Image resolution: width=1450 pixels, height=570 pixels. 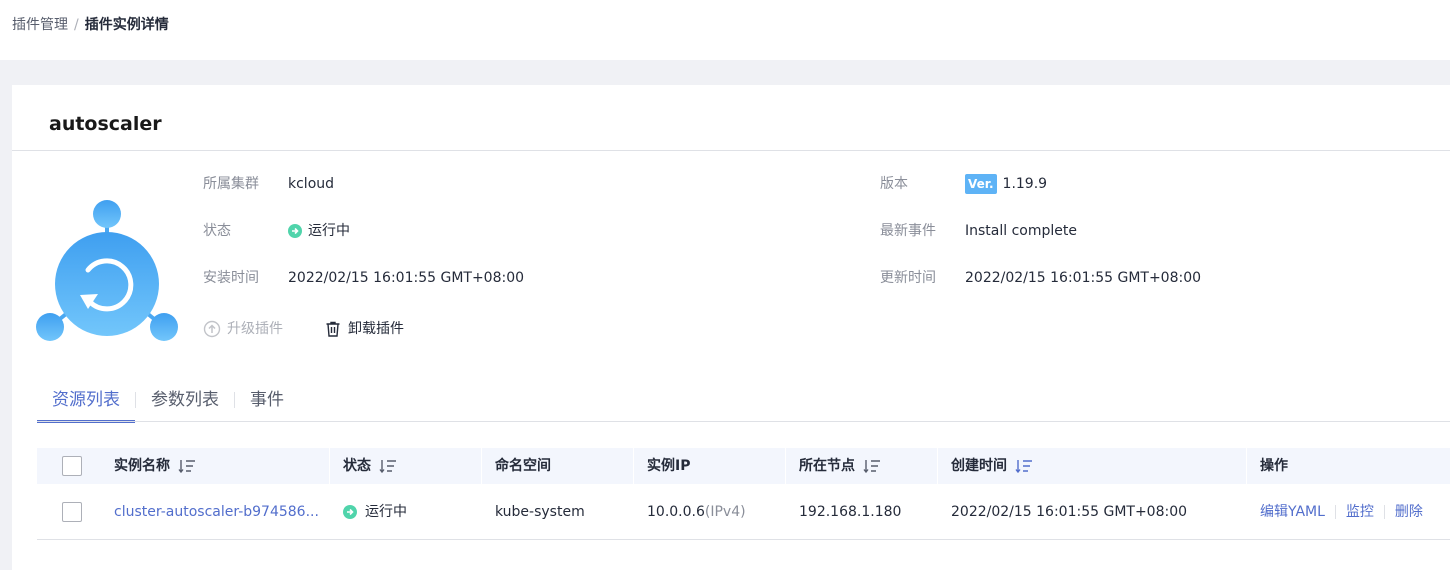 I want to click on install-time-label: 安装时间, so click(x=231, y=278).